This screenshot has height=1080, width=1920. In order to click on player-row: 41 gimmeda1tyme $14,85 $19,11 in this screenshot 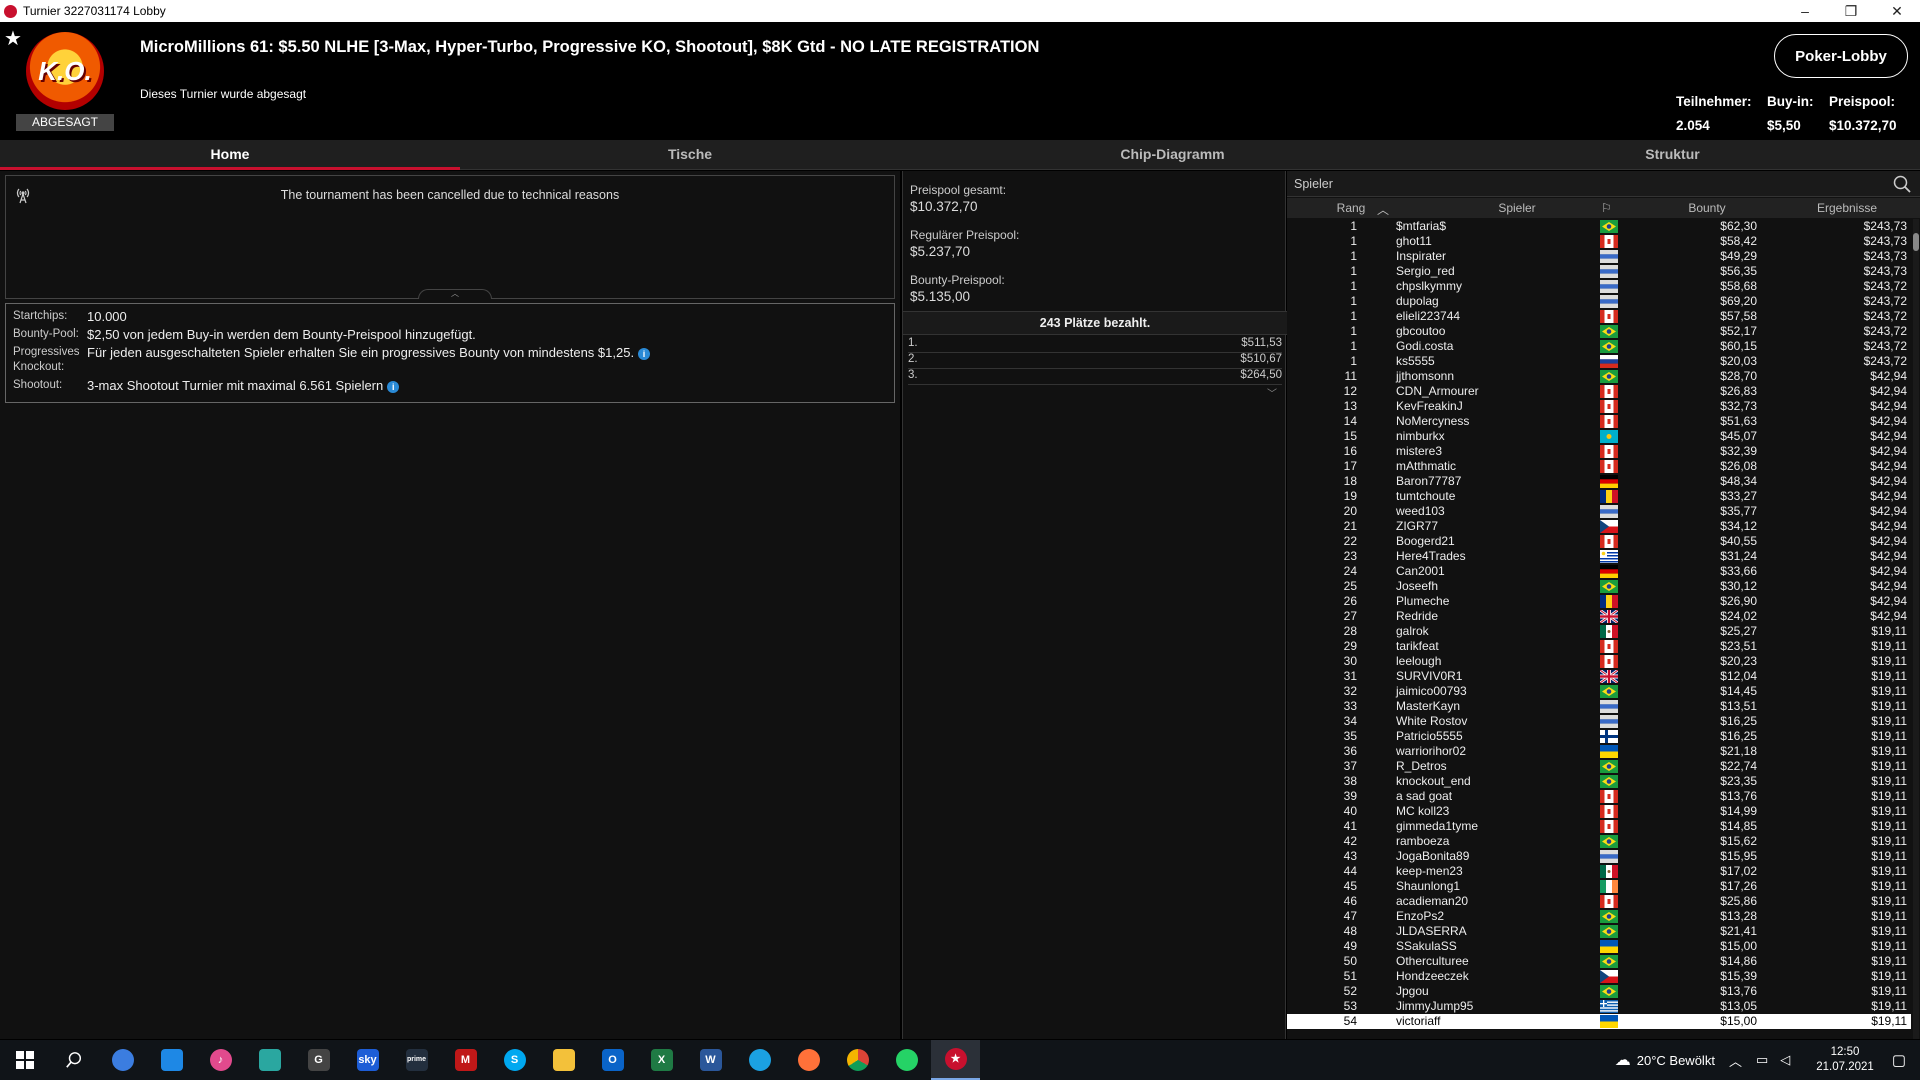, I will do `click(1599, 826)`.